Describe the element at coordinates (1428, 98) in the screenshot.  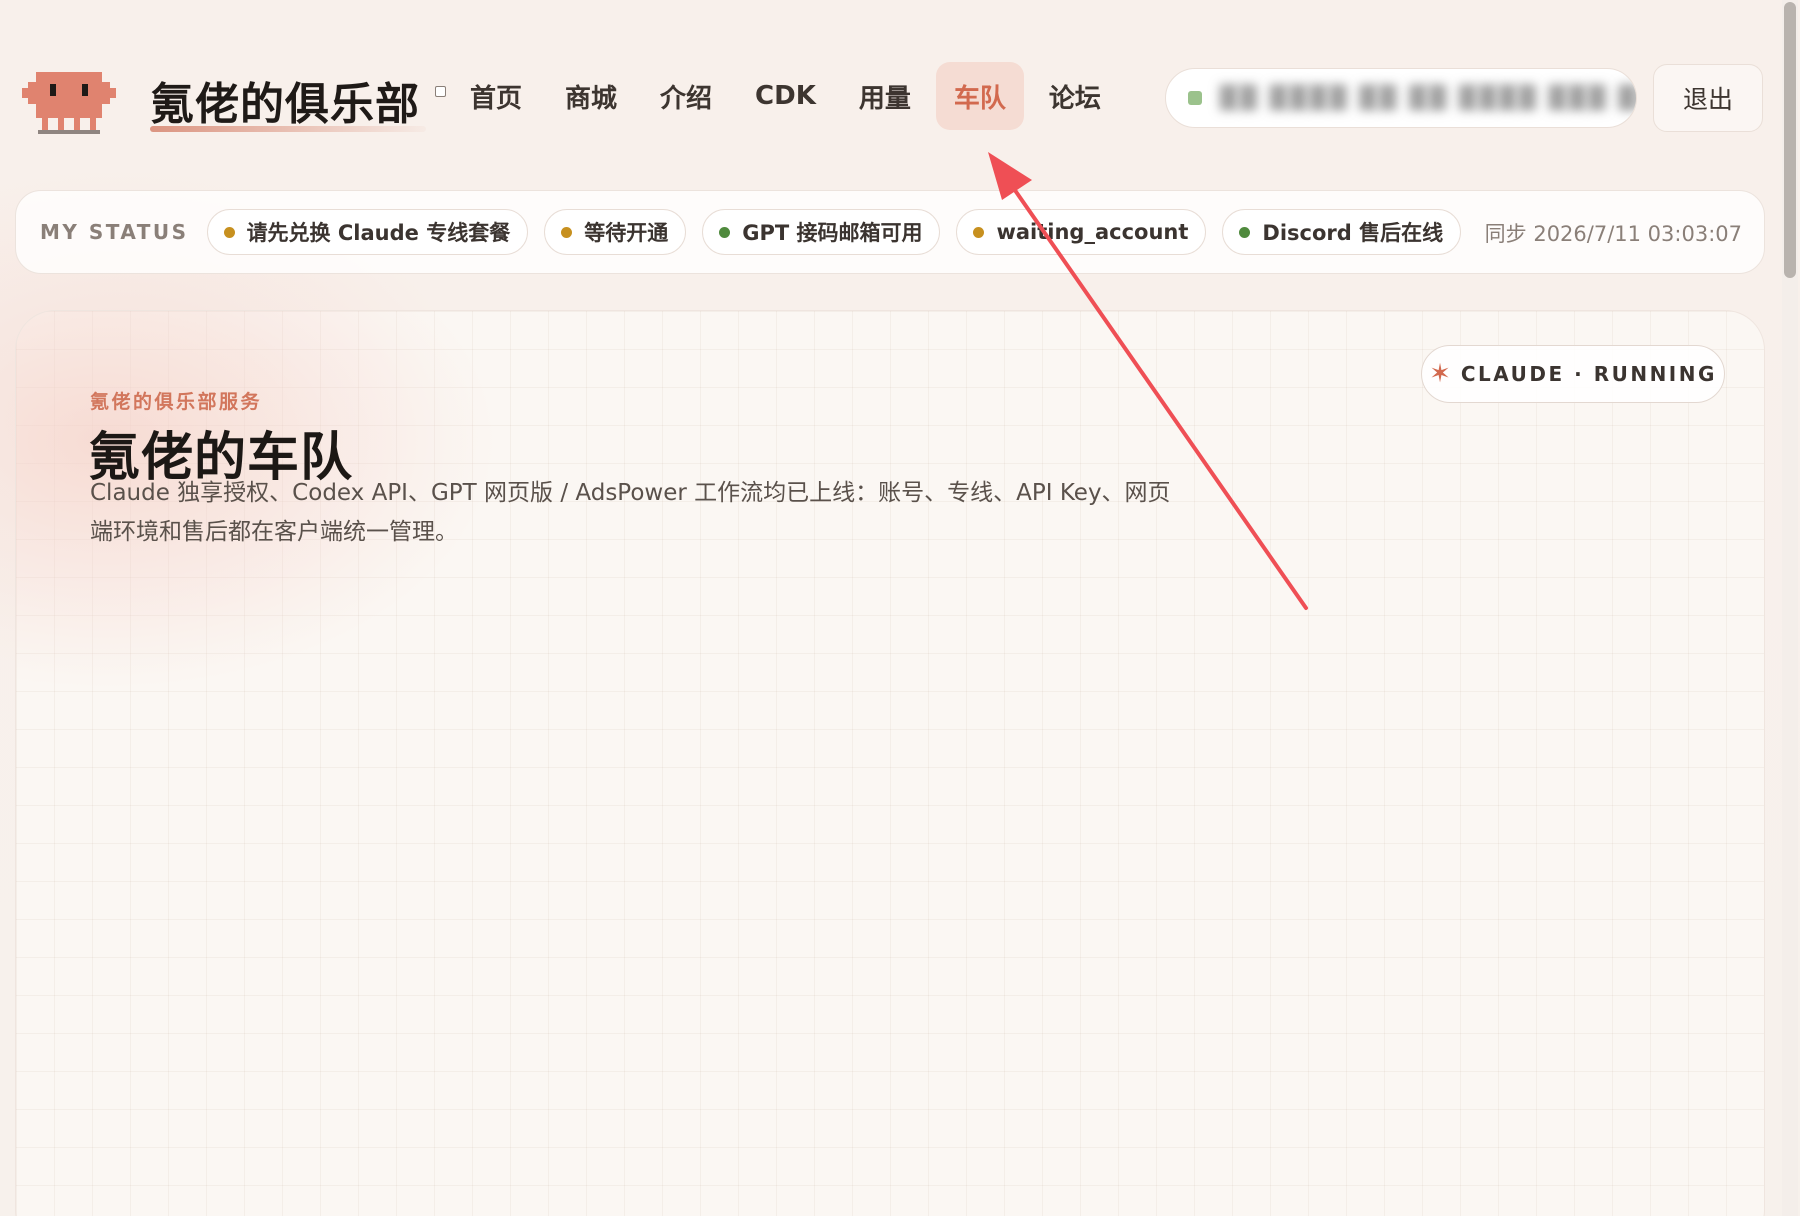
I see `user-name-blurred: ██ ████ ██ ██ ████ ███ ██` at that location.